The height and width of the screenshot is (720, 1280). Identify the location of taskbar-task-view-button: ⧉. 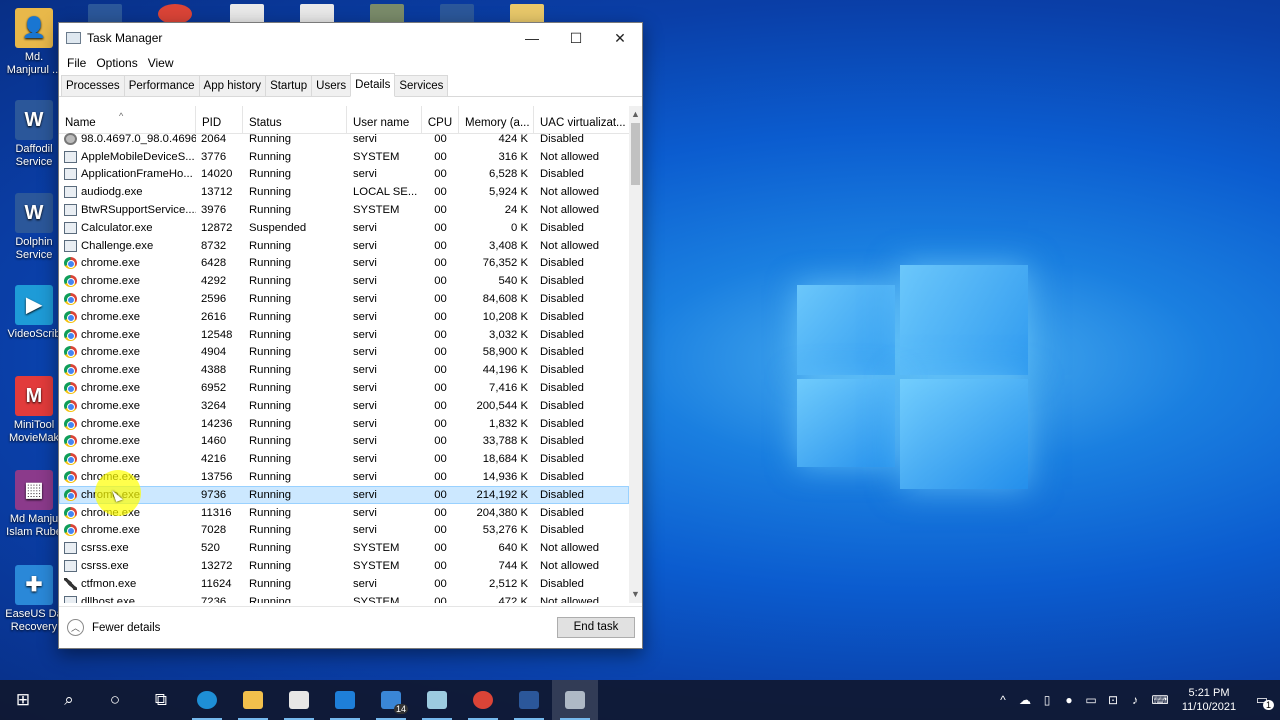
(161, 700).